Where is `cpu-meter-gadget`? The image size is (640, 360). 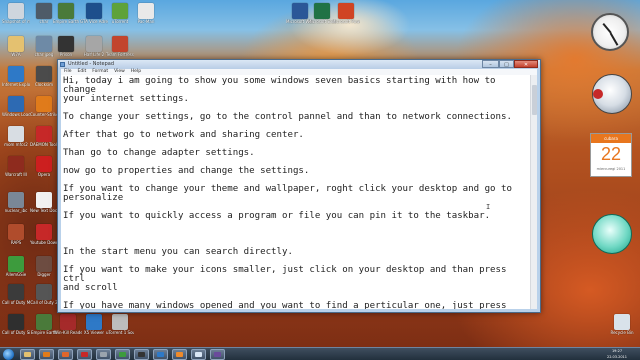 cpu-meter-gadget is located at coordinates (612, 94).